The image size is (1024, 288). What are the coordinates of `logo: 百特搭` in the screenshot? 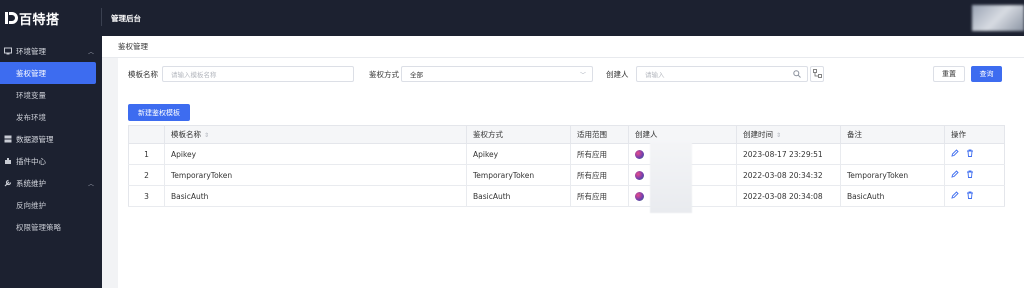 It's located at (51, 18).